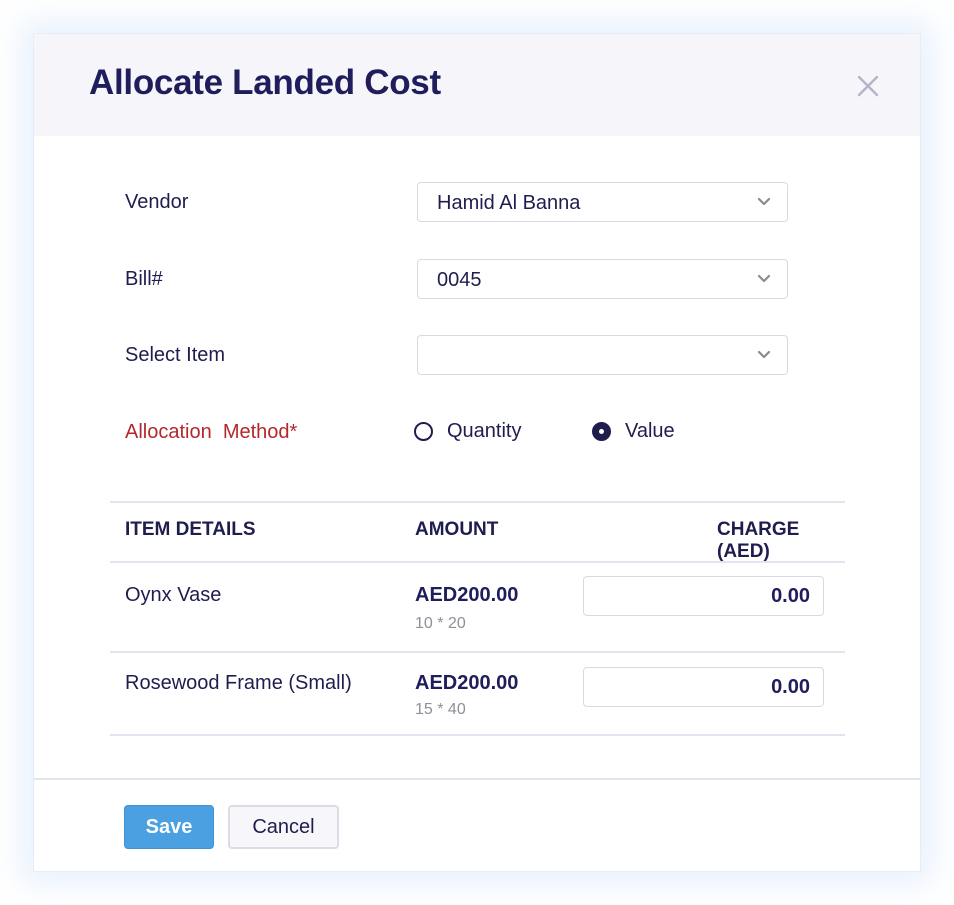  I want to click on item-calculation: 15 * 40, so click(440, 709).